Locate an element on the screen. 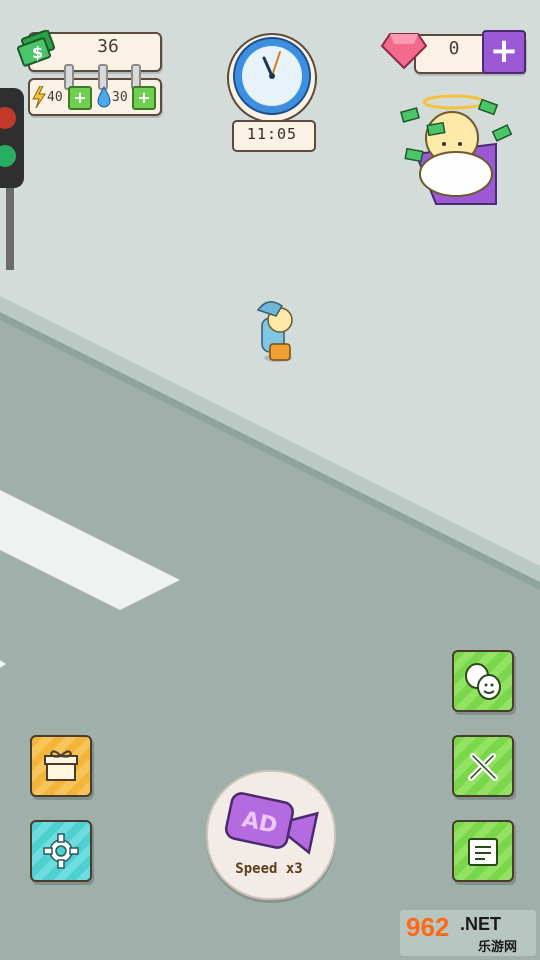 The width and height of the screenshot is (540, 960). watermark-subtitle: 乐游网 is located at coordinates (498, 946).